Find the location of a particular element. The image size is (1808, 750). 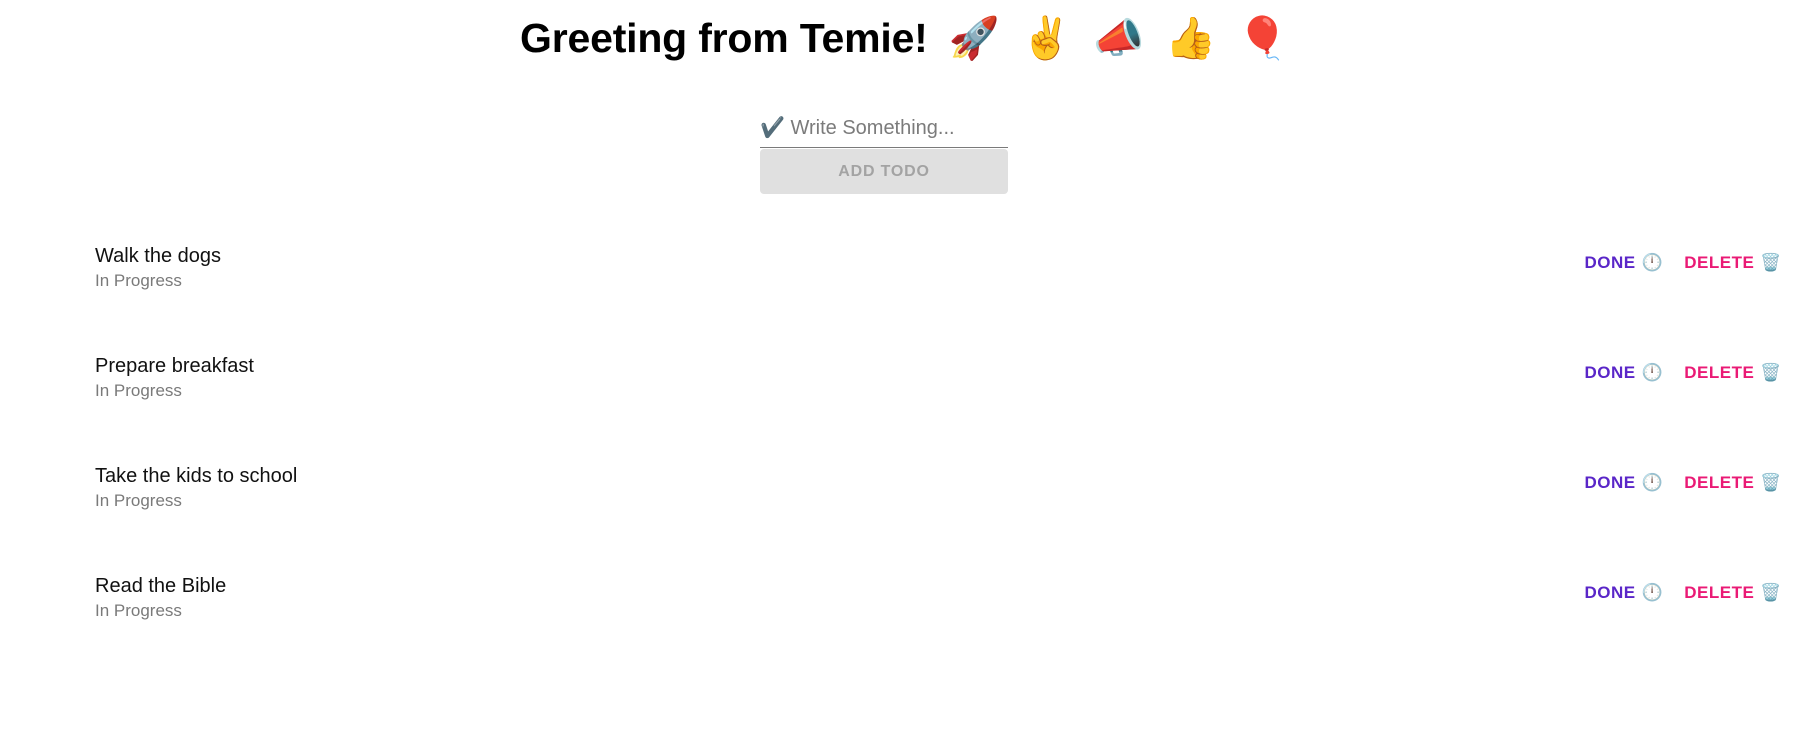

todo-title: Walk the dogs is located at coordinates (158, 256).